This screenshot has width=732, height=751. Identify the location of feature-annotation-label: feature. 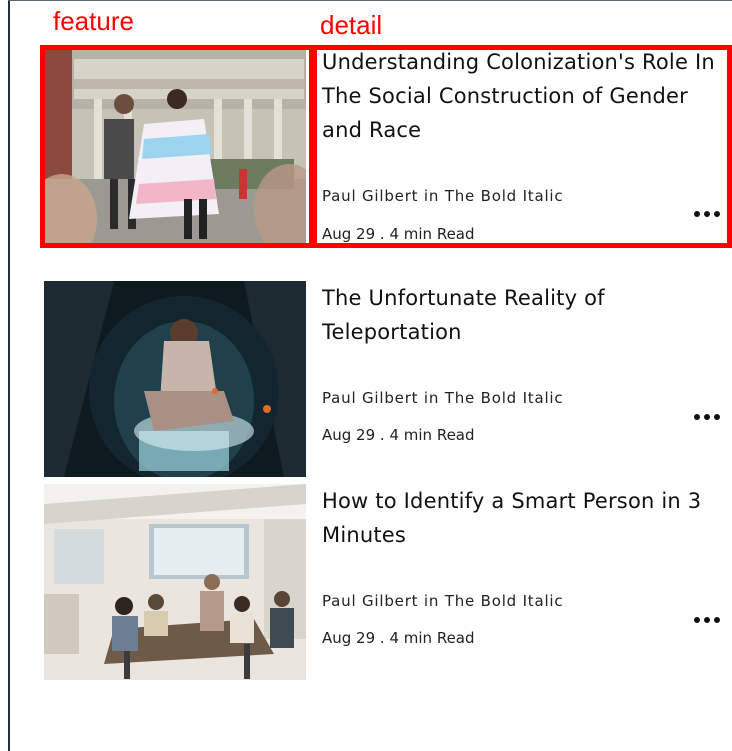
(93, 21).